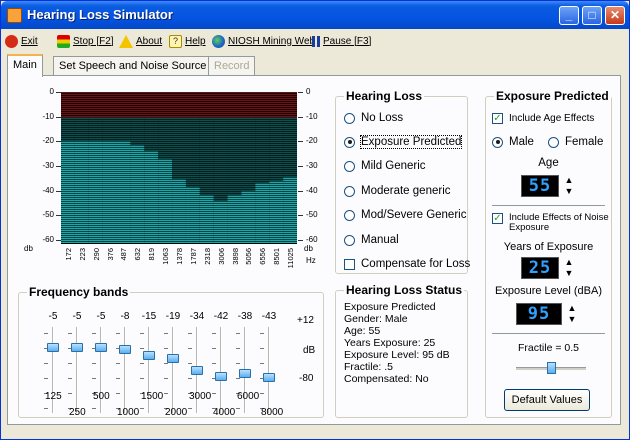  Describe the element at coordinates (165, 236) in the screenshot. I see `band-7-row` at that location.